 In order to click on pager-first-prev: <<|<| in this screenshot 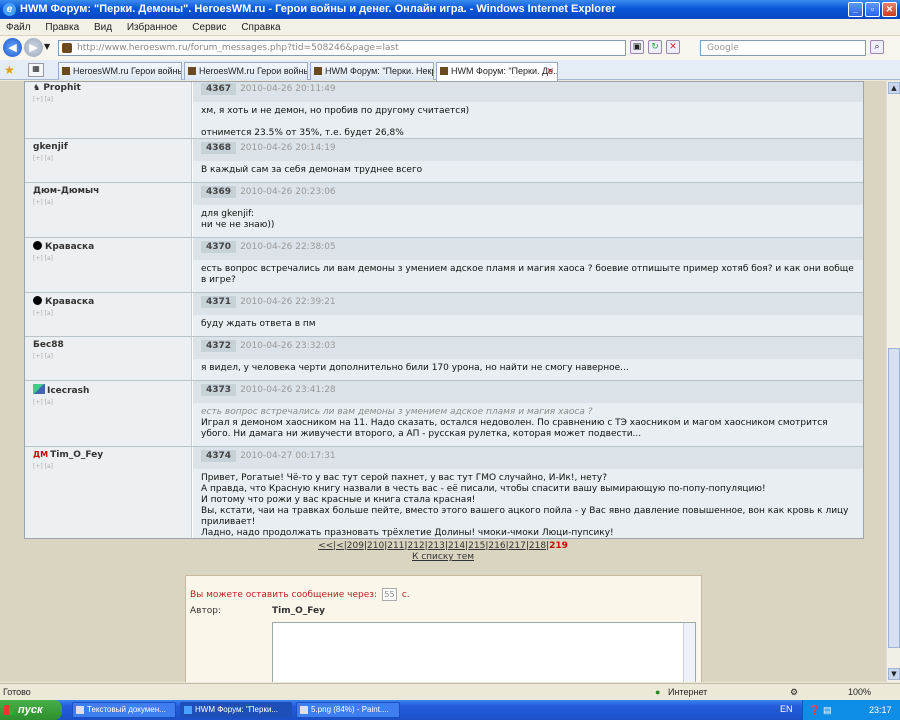, I will do `click(332, 546)`.